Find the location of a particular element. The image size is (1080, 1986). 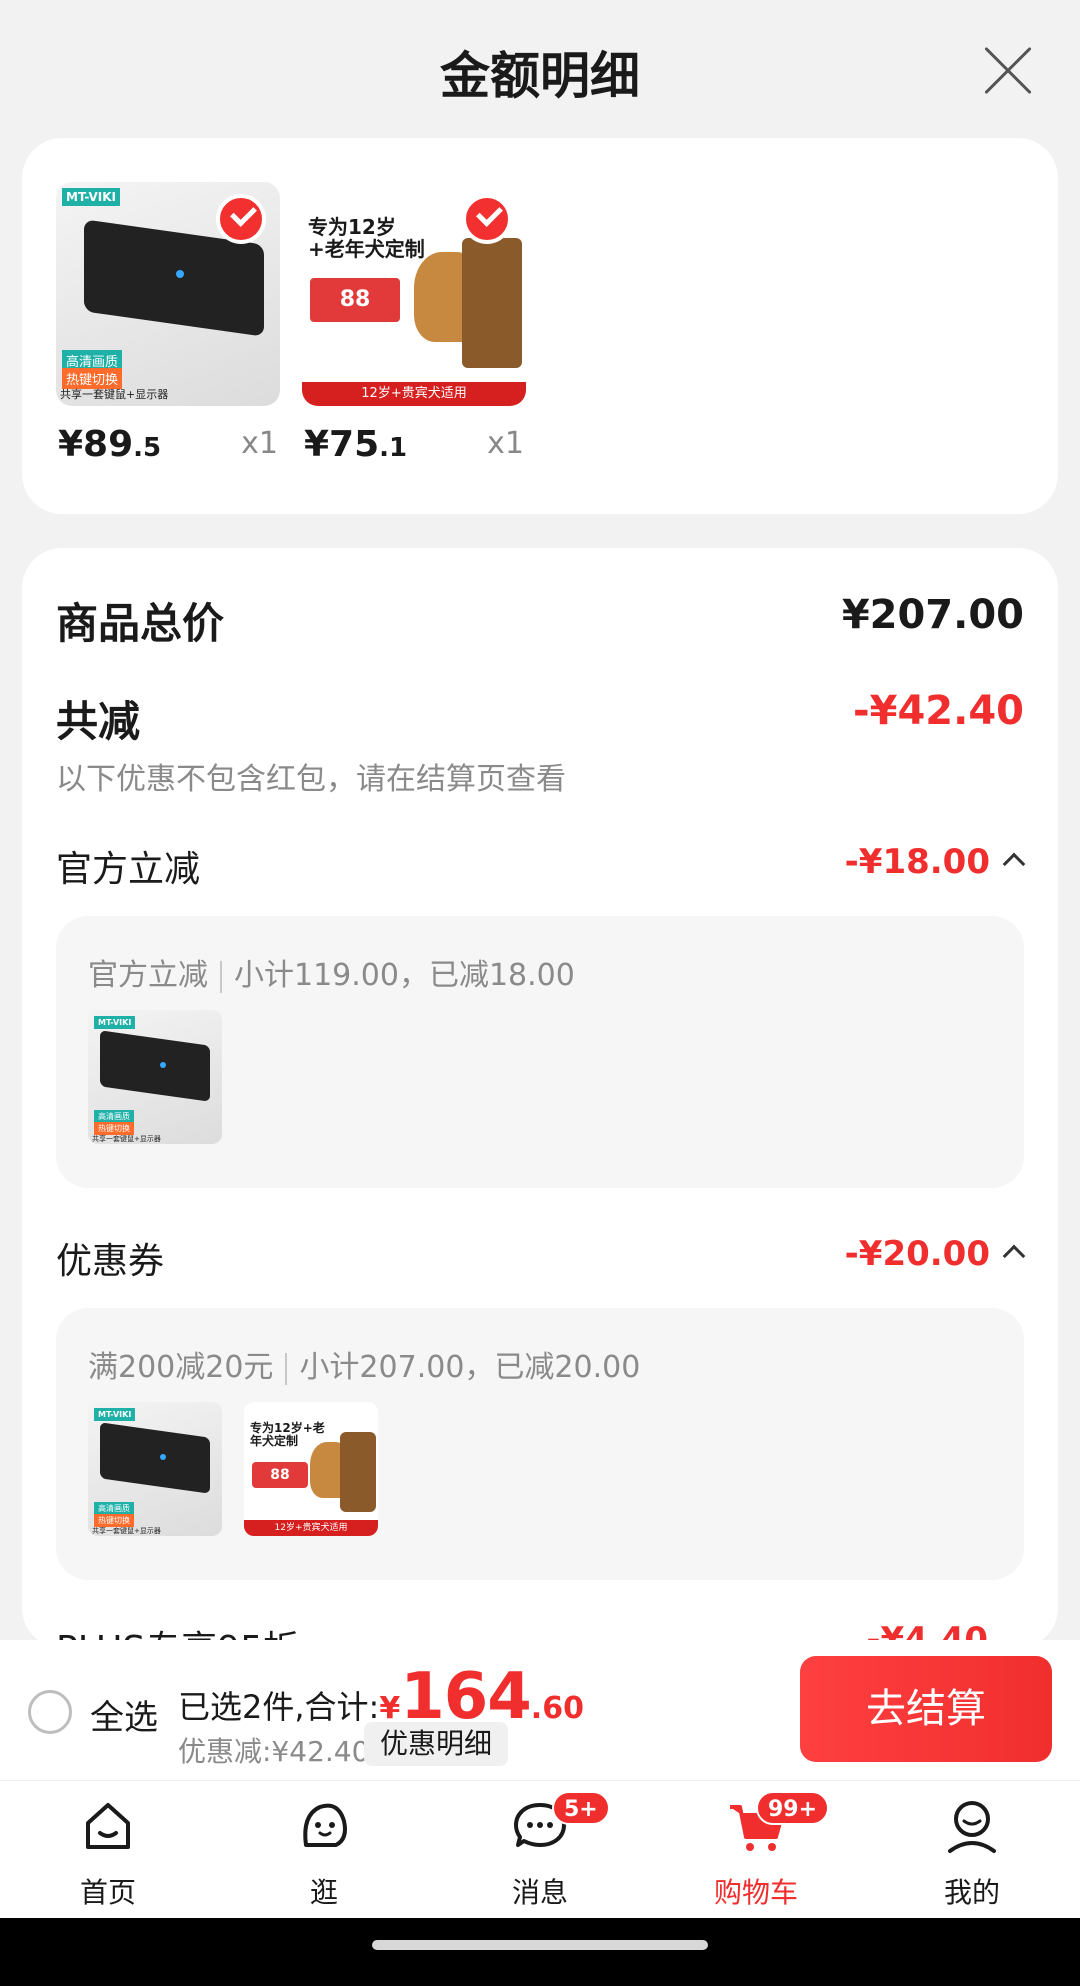

browse-icon is located at coordinates (325, 1825).